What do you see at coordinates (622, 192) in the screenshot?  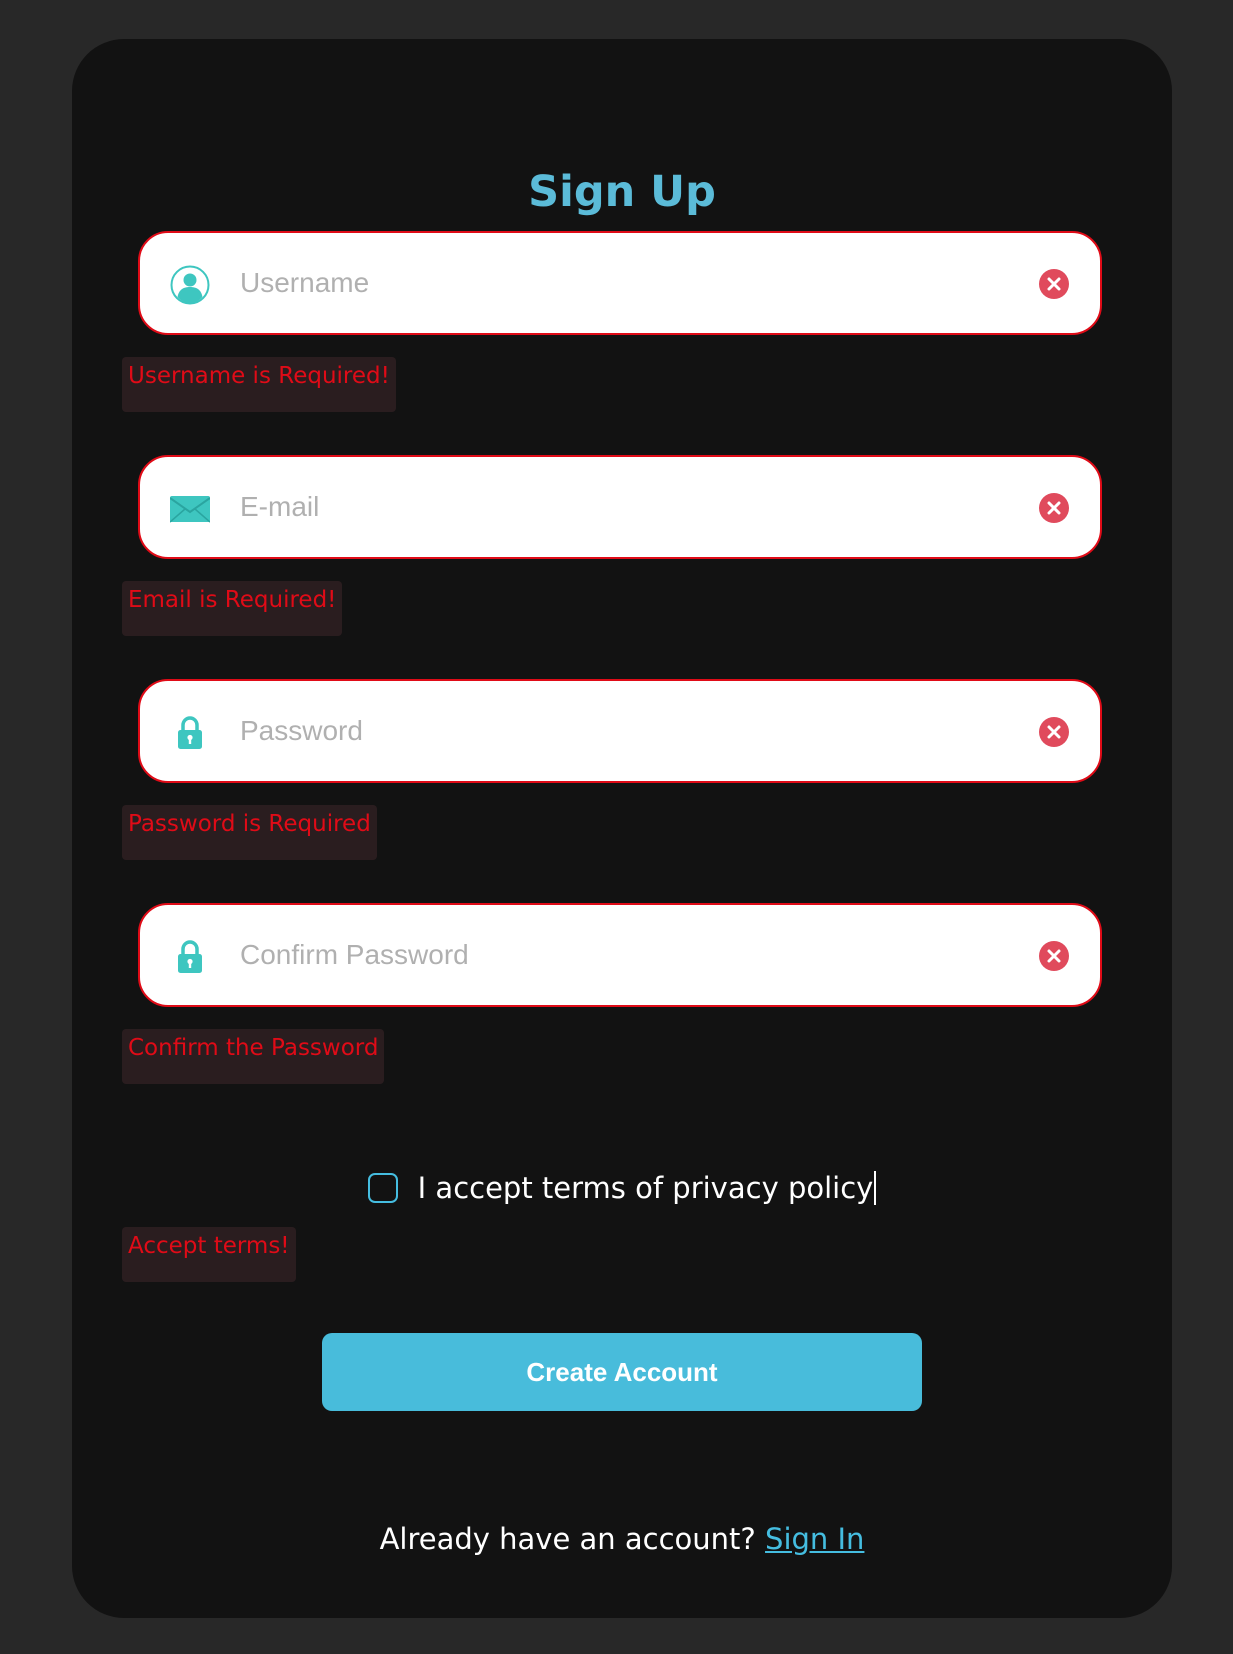 I see `page-title: Sign Up` at bounding box center [622, 192].